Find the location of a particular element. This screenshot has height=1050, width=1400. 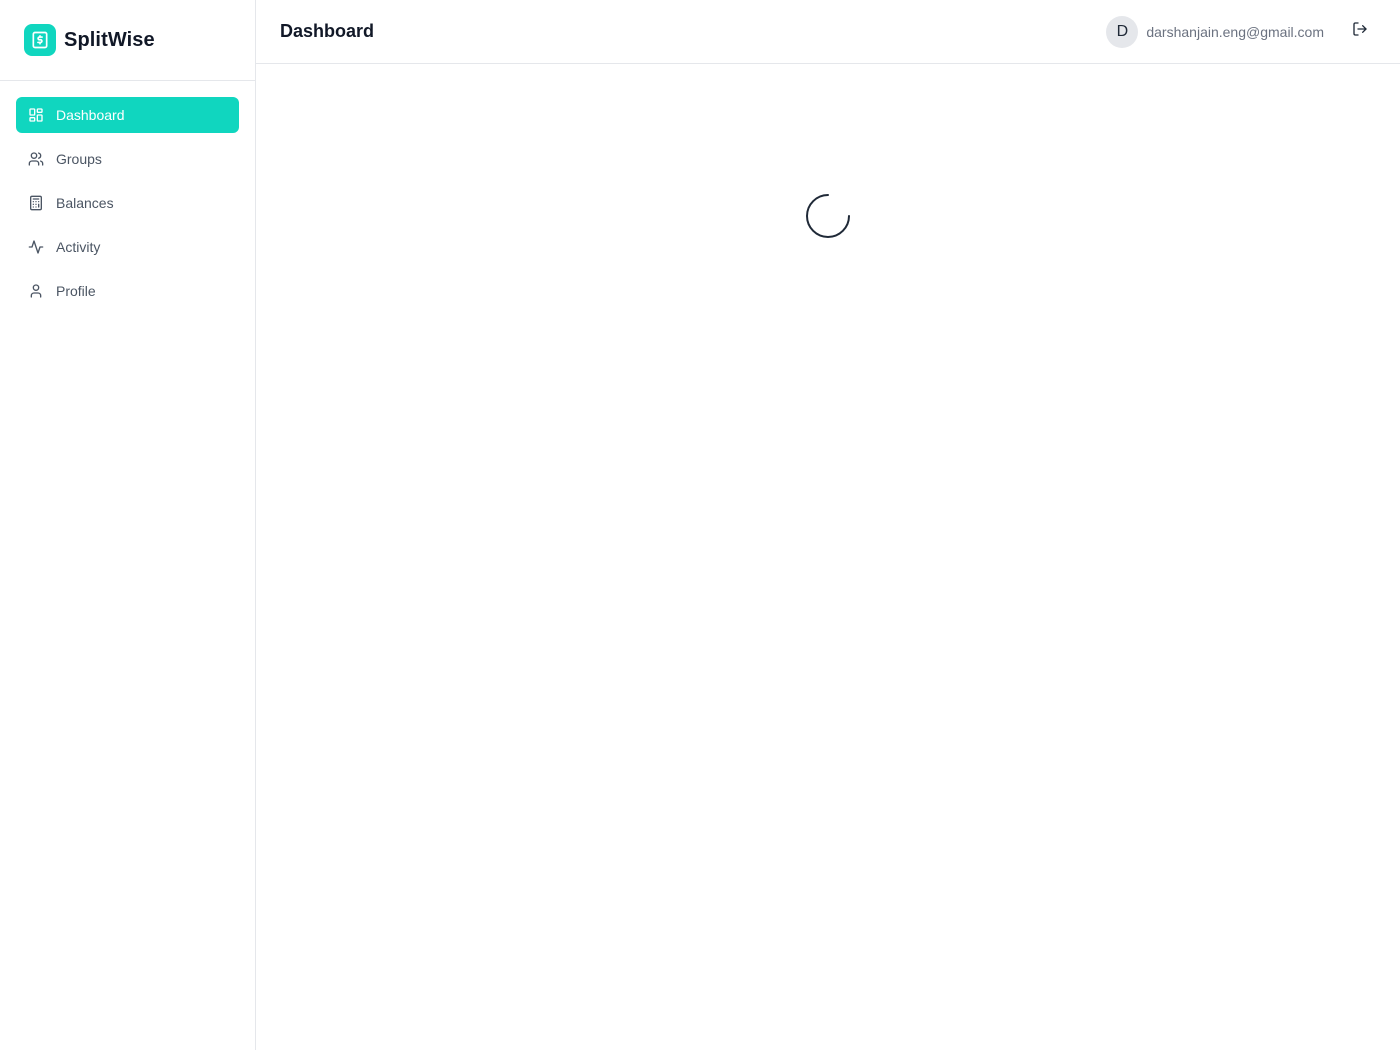

activity-icon is located at coordinates (36, 247).